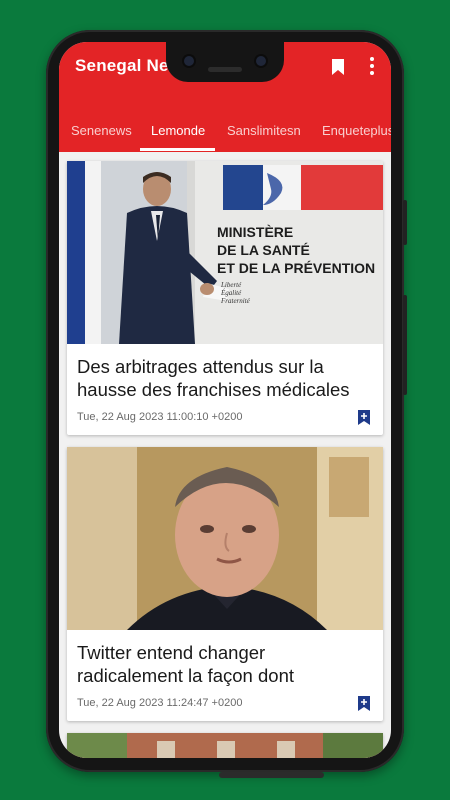  I want to click on home-indicator, so click(271, 775).